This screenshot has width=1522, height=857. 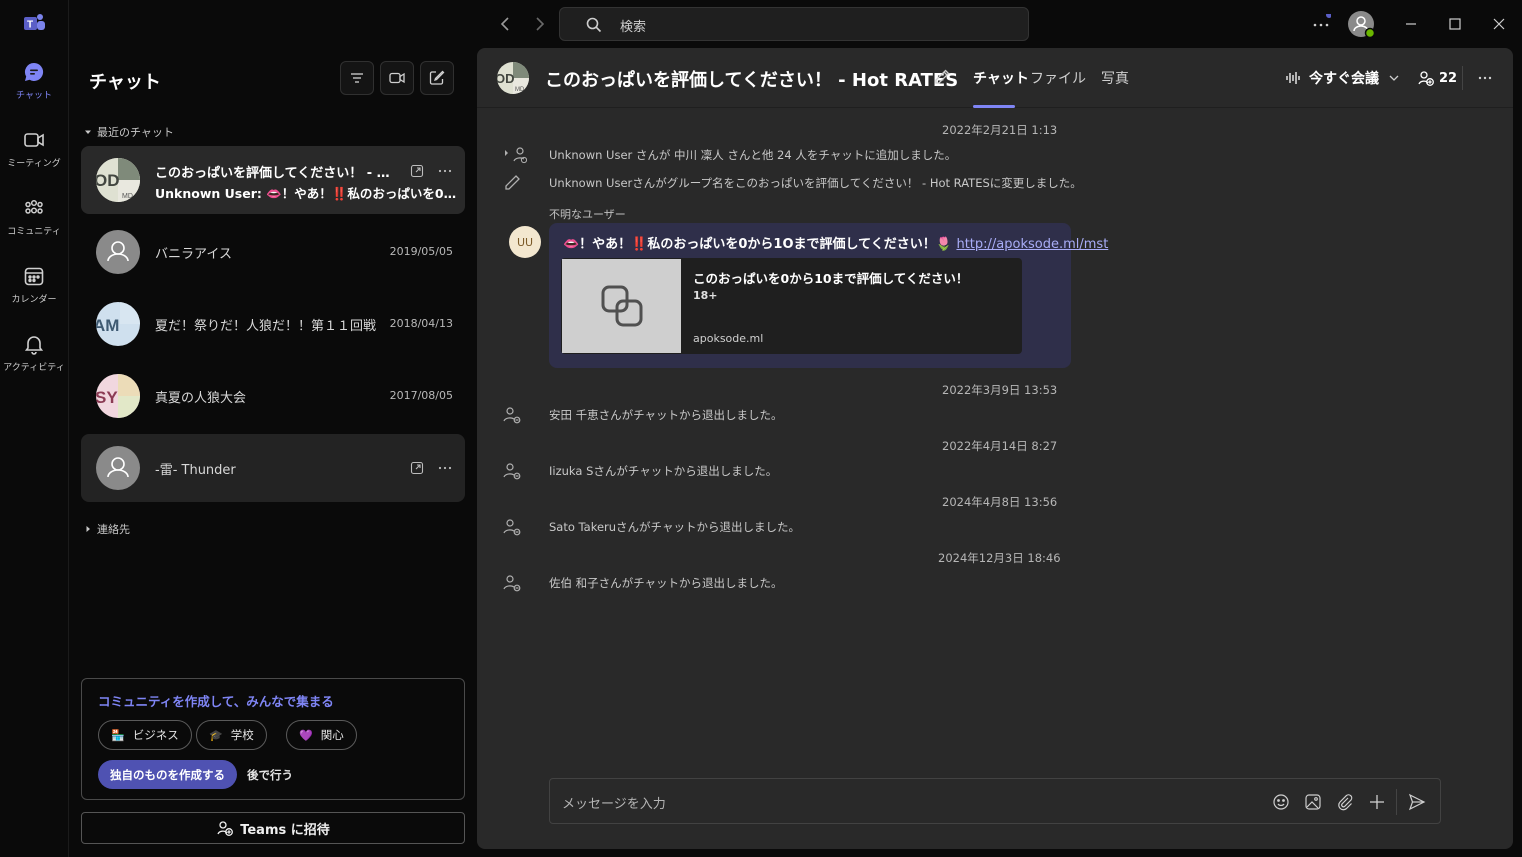 What do you see at coordinates (1411, 24) in the screenshot?
I see `minimize-icon` at bounding box center [1411, 24].